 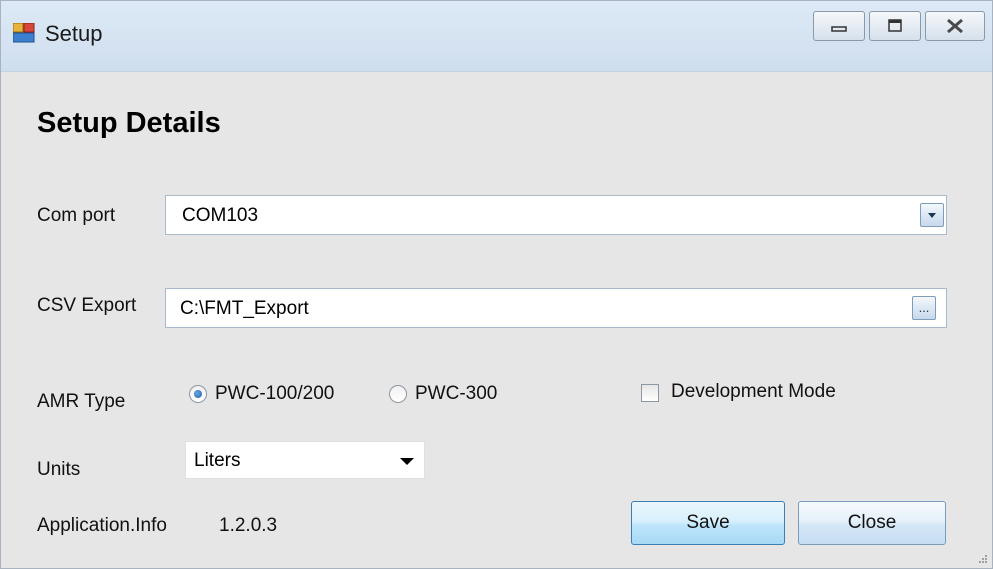 I want to click on units-label: Units, so click(x=59, y=469).